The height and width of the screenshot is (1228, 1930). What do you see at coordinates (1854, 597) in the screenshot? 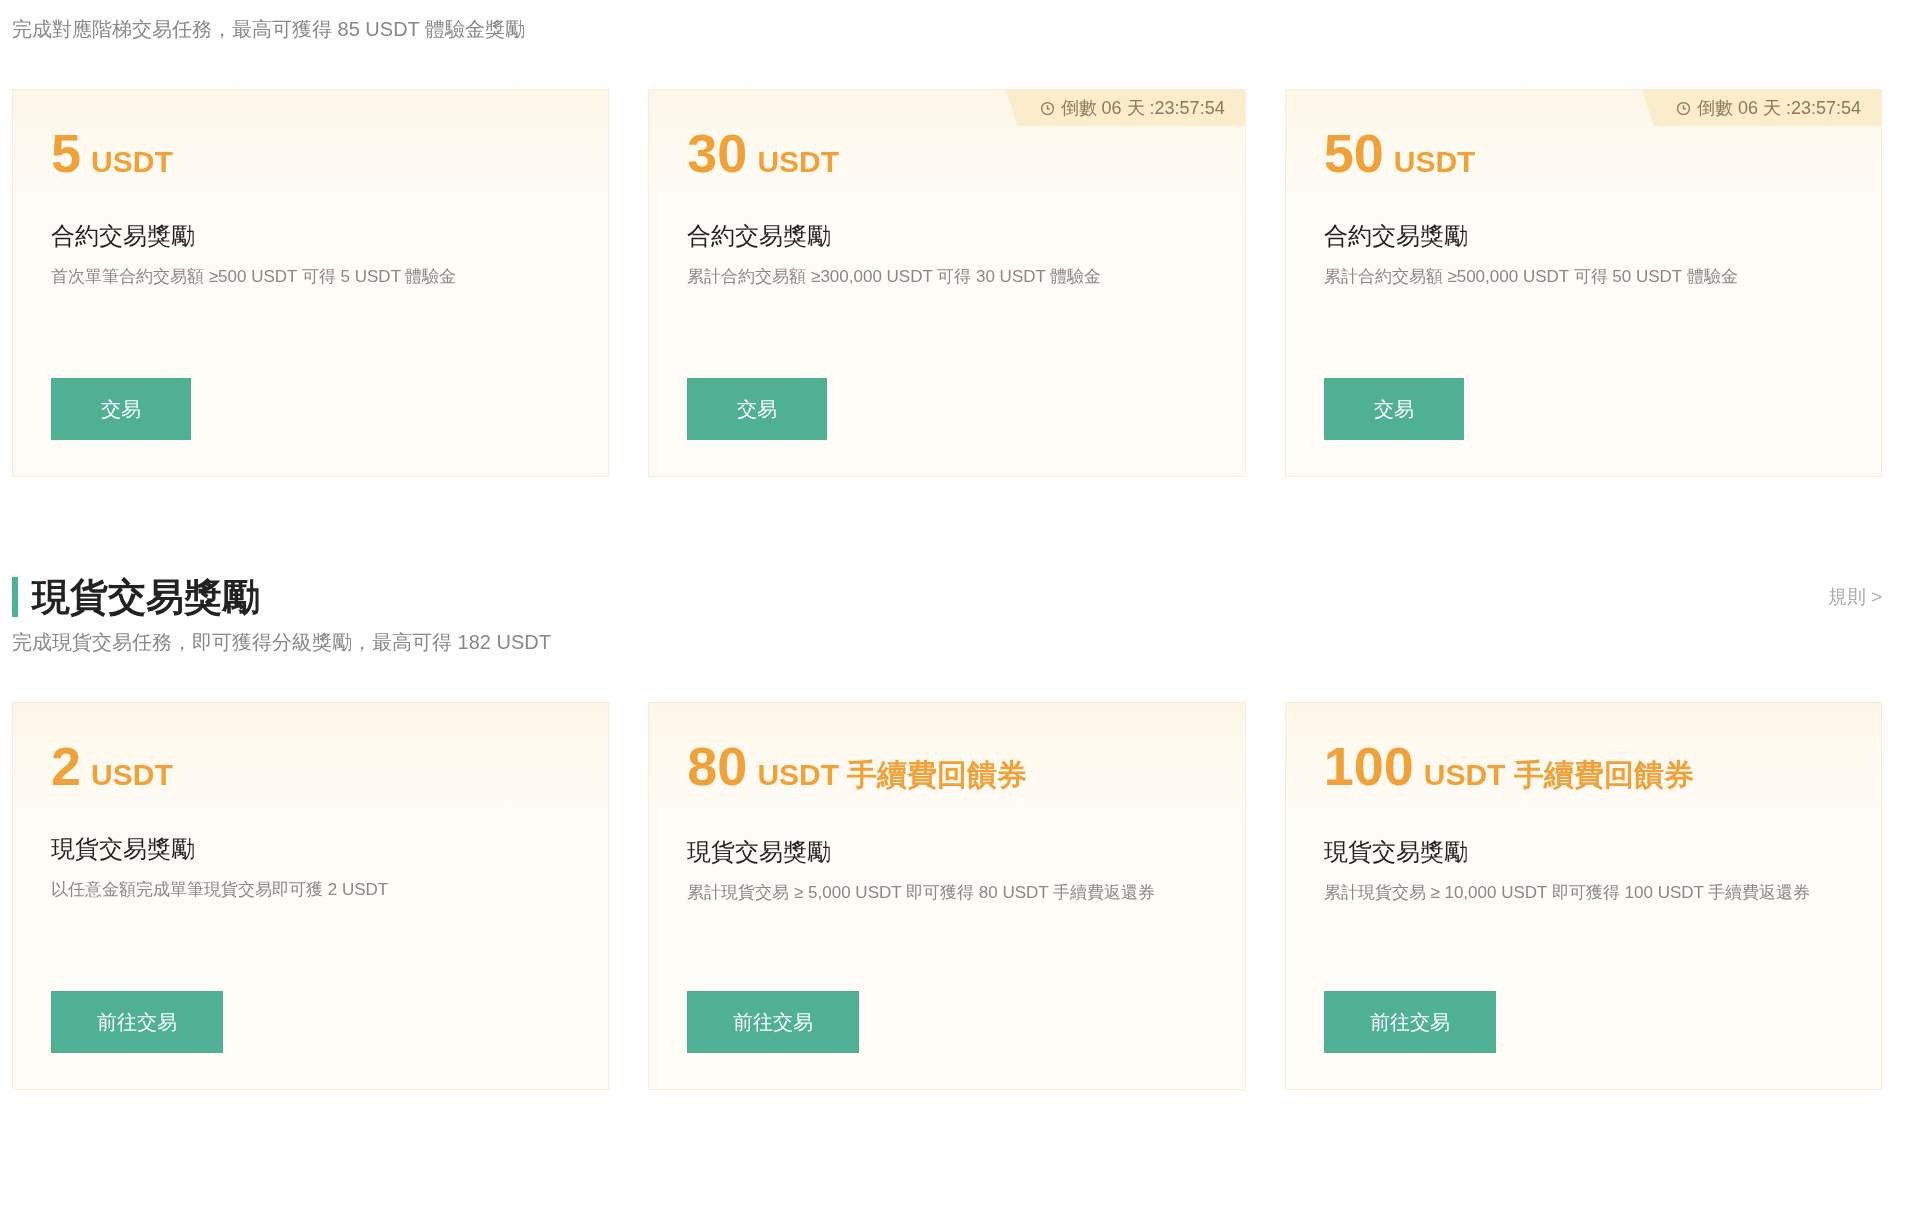
I see `rules-link: 規則 >` at bounding box center [1854, 597].